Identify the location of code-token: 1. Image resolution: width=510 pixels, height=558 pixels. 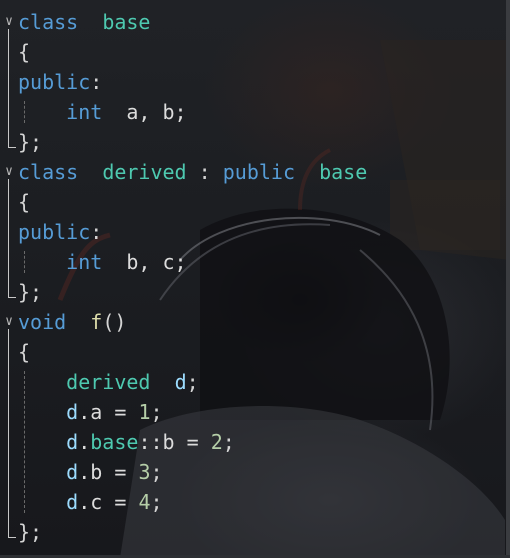
(144, 412).